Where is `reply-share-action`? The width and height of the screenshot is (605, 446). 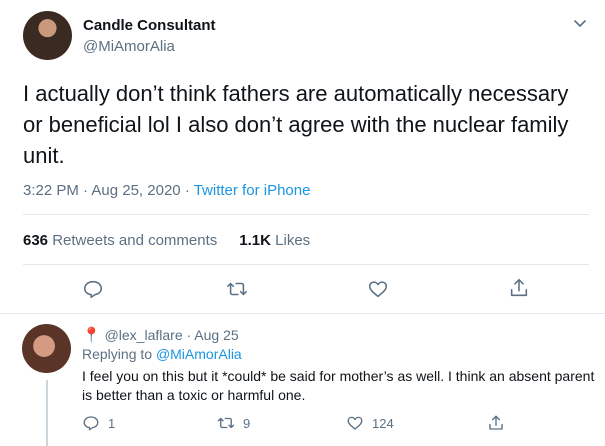 reply-share-action is located at coordinates (500, 423).